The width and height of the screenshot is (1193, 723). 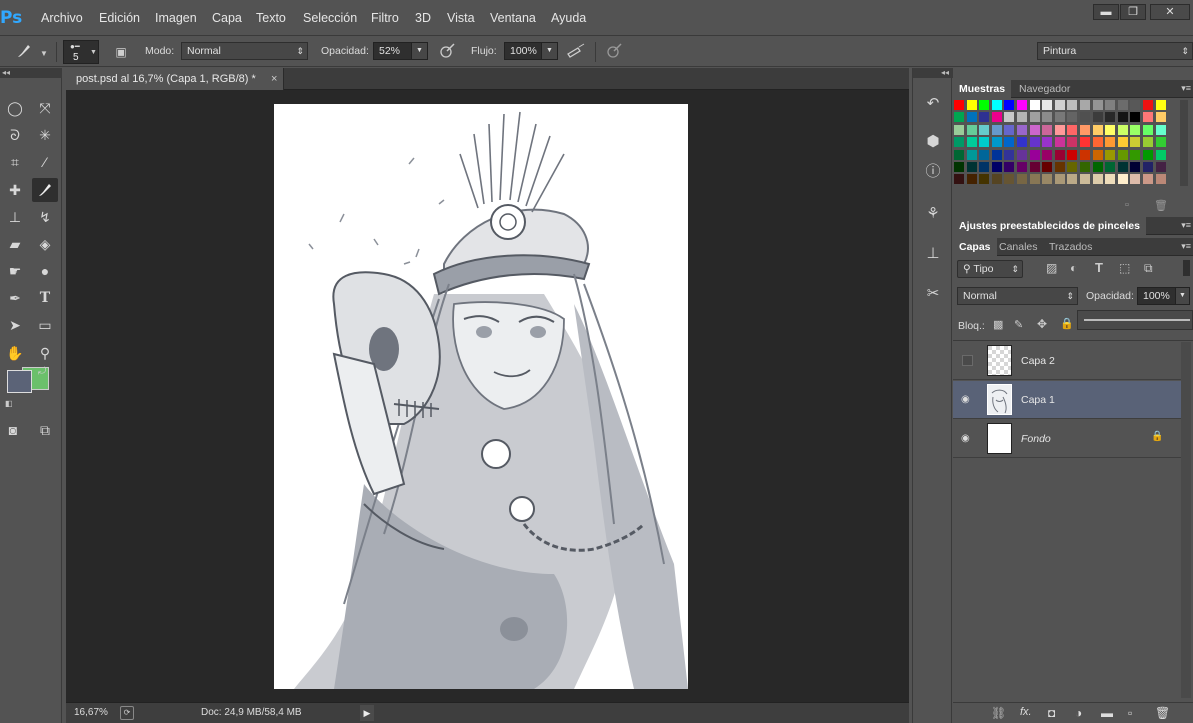 What do you see at coordinates (274, 79) in the screenshot?
I see `close-icon: ×` at bounding box center [274, 79].